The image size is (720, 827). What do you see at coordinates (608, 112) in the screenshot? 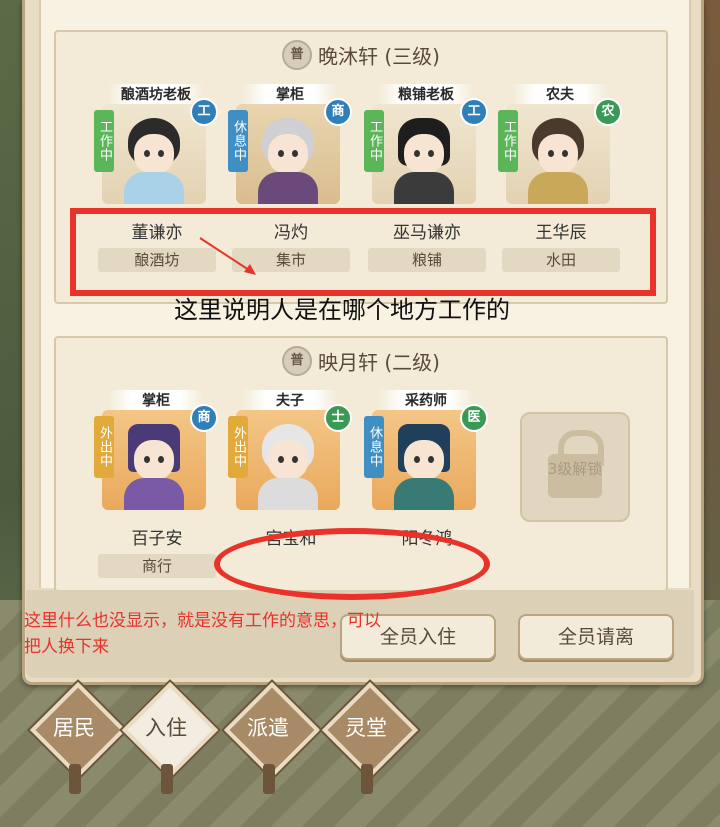
I see `profession-badge: 农` at bounding box center [608, 112].